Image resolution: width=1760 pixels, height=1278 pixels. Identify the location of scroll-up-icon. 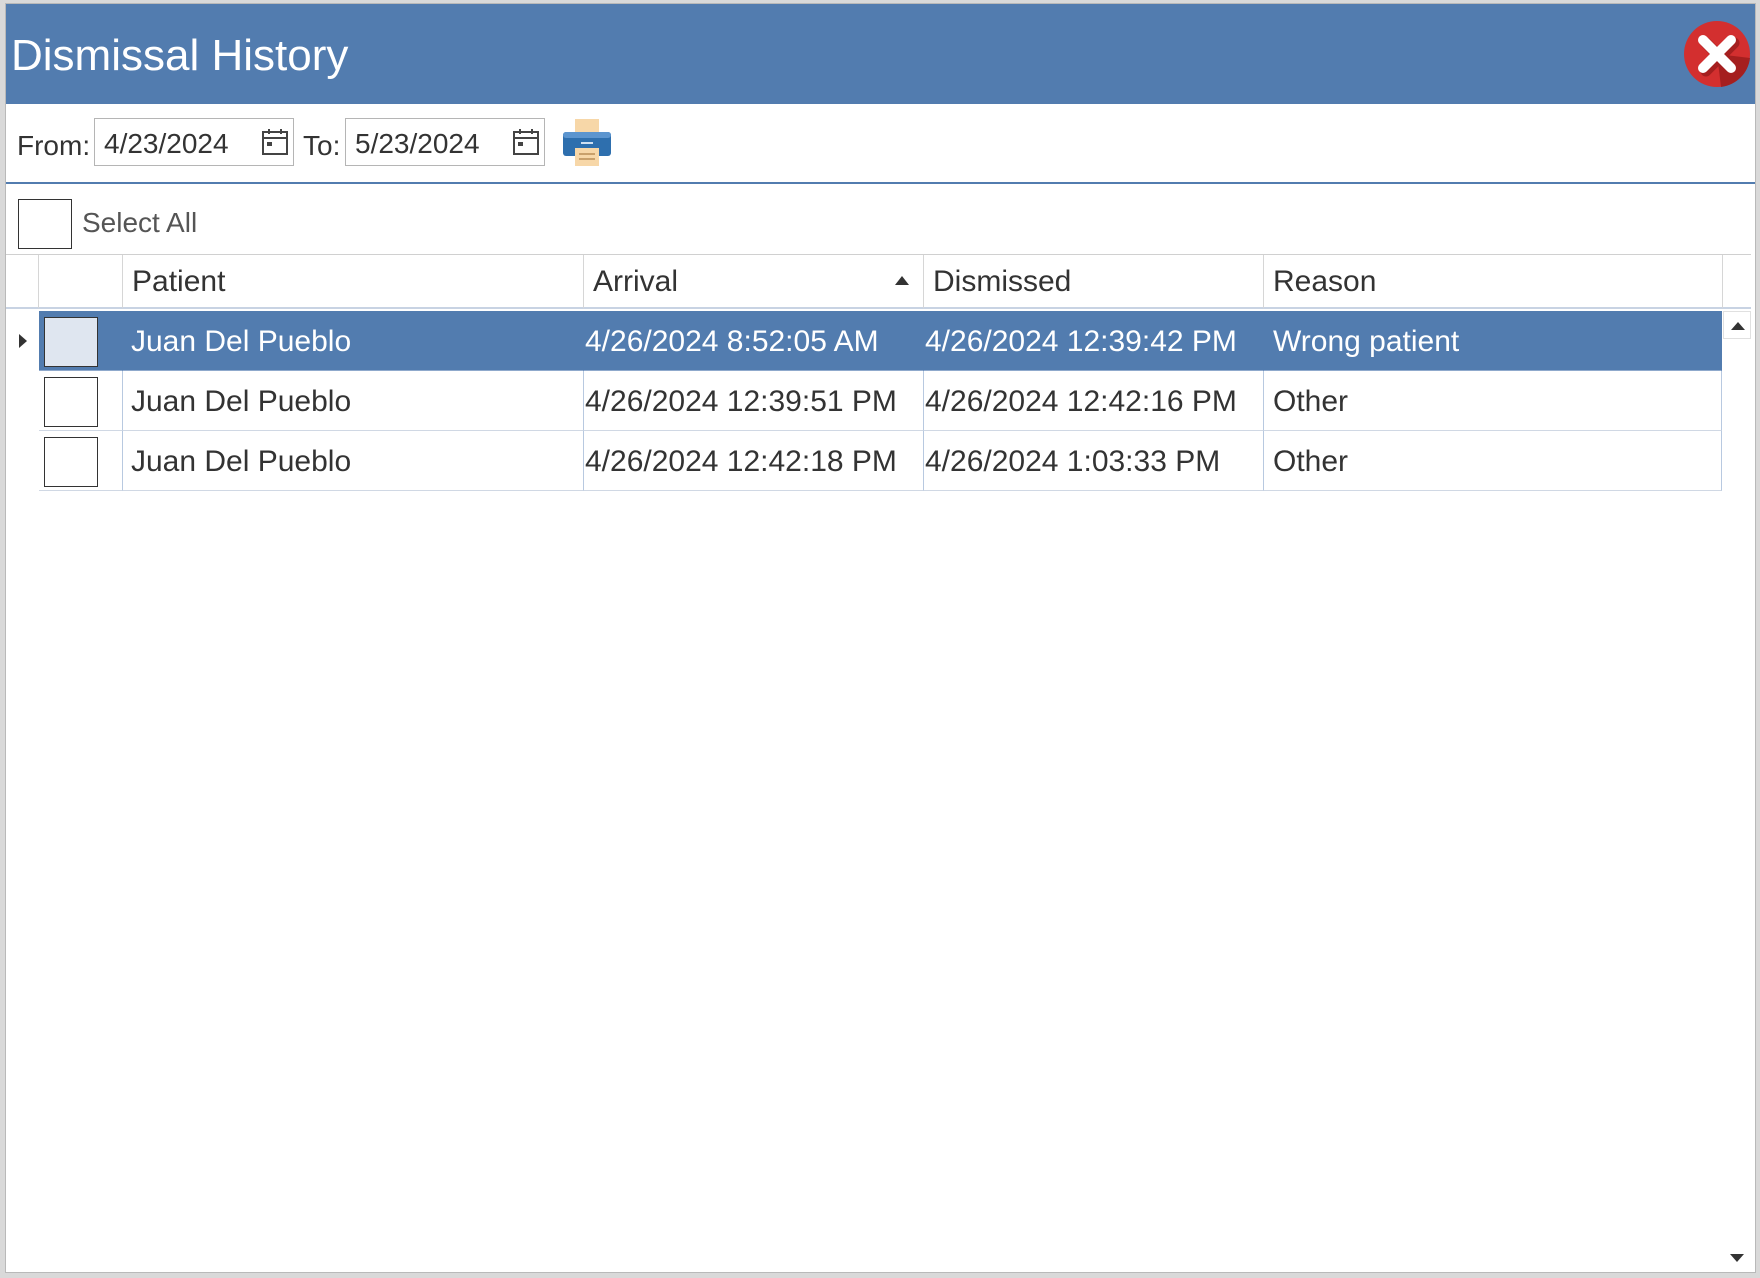
(1738, 326).